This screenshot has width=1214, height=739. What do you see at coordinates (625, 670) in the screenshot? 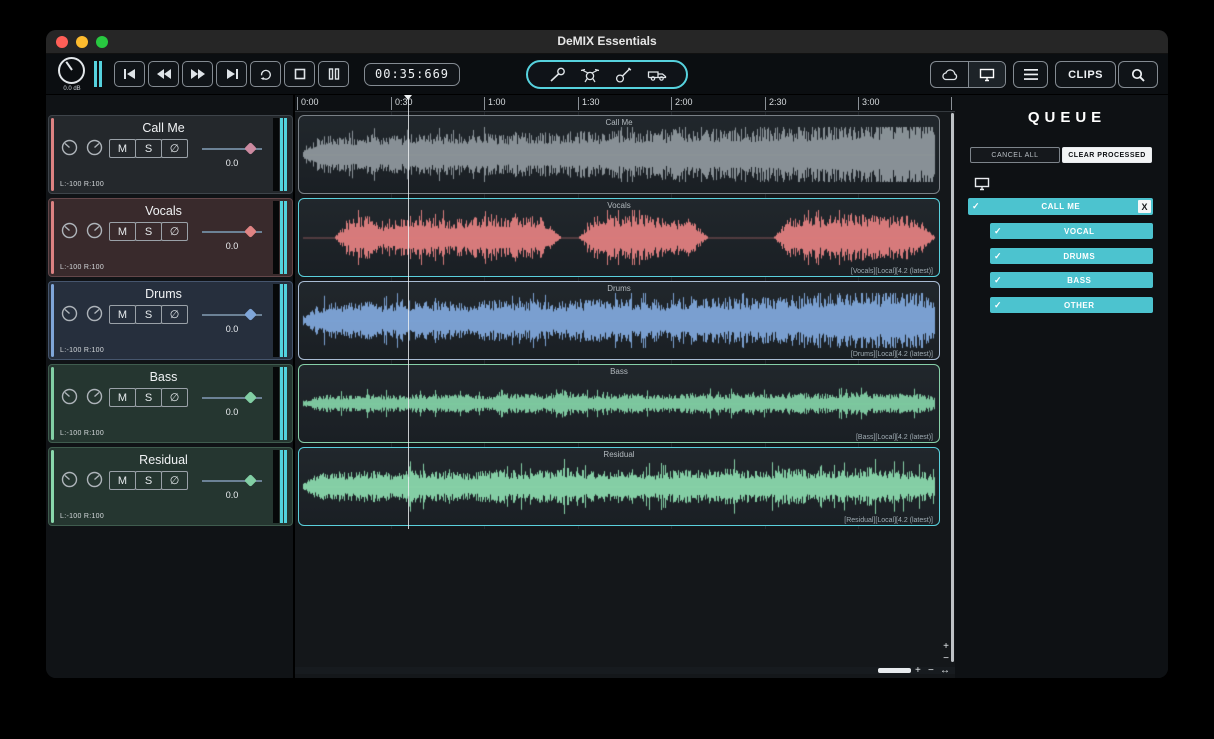
I see `horizontal-scrollbar` at bounding box center [625, 670].